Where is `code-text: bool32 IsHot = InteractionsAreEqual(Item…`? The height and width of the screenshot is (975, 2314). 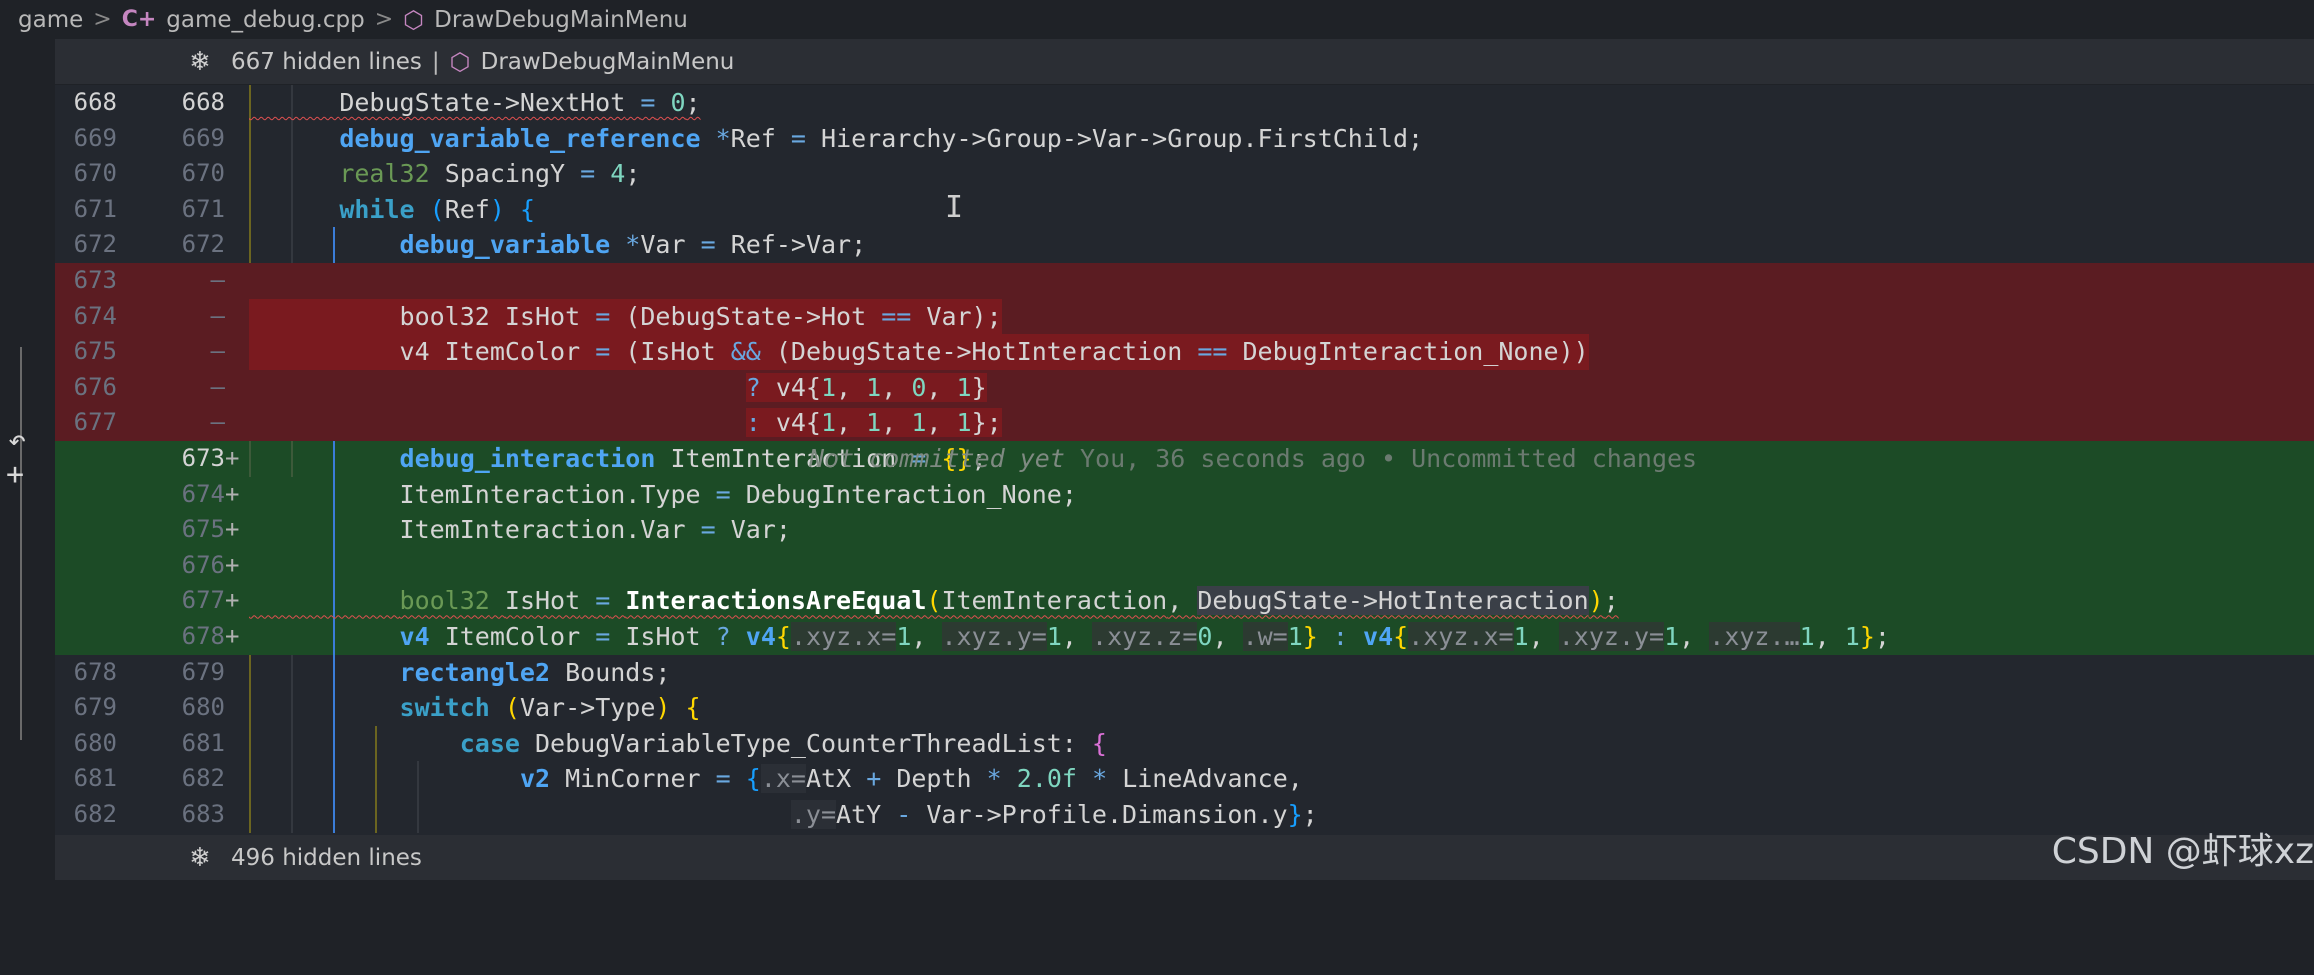
code-text: bool32 IsHot = InteractionsAreEqual(Item… is located at coordinates (1009, 601).